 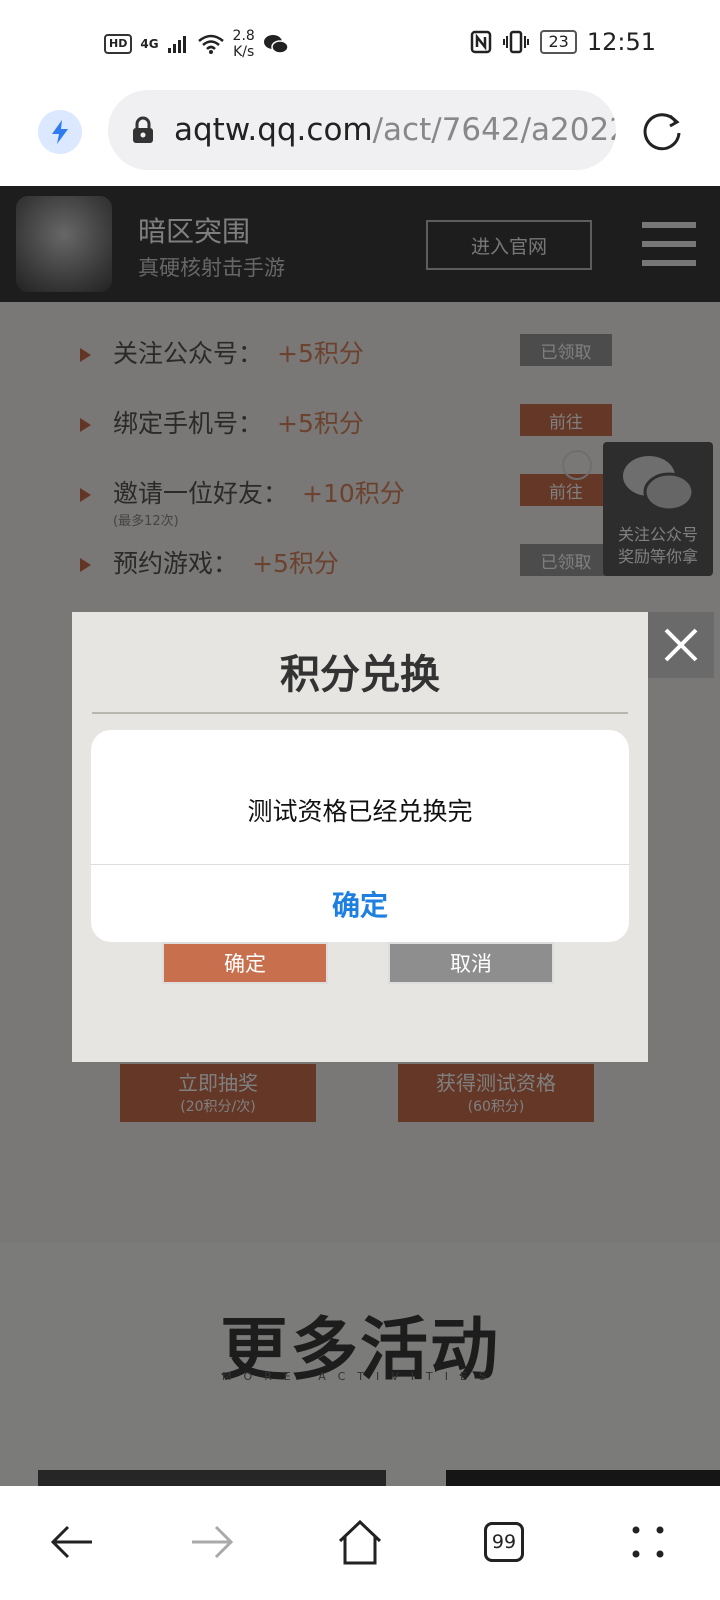 What do you see at coordinates (558, 42) in the screenshot?
I see `battery-indicator: 23` at bounding box center [558, 42].